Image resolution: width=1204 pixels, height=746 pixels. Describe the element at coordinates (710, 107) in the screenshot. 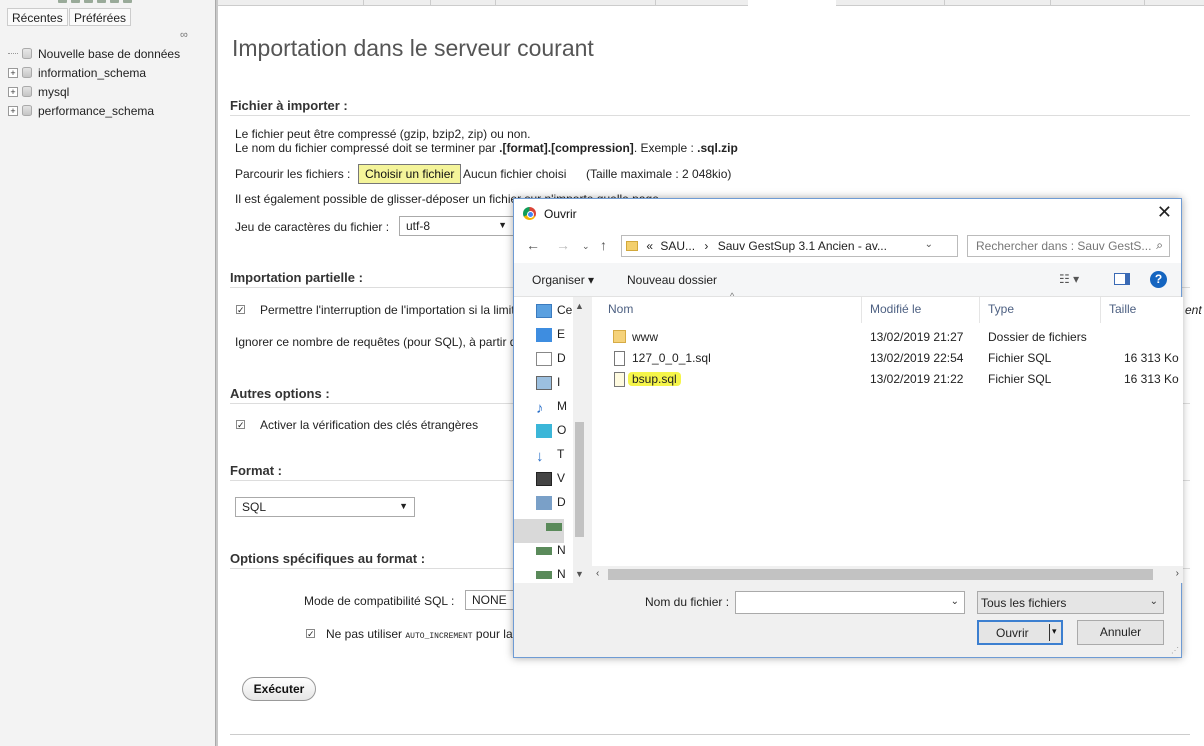

I see `file-section-heading: Fichier à importer :` at that location.